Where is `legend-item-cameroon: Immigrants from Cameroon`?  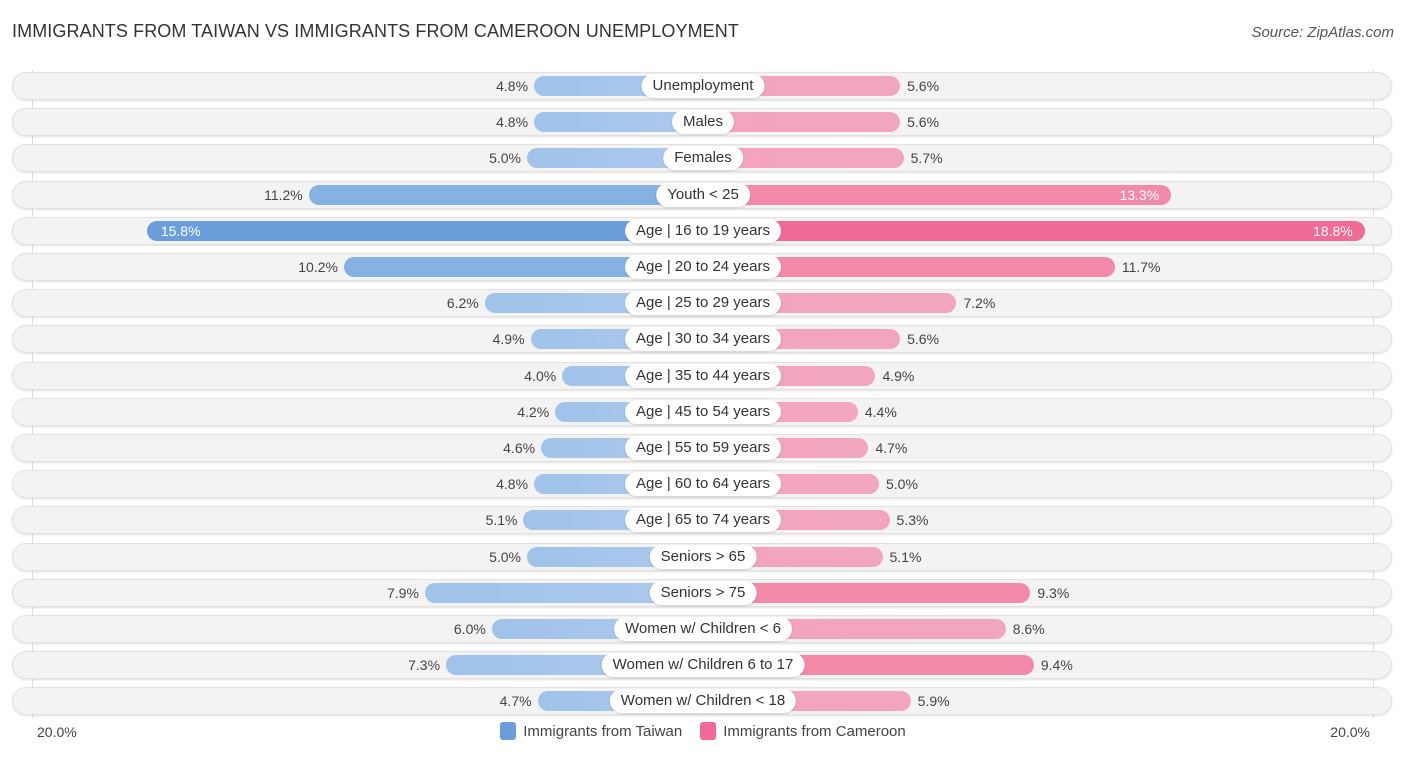 legend-item-cameroon: Immigrants from Cameroon is located at coordinates (803, 731).